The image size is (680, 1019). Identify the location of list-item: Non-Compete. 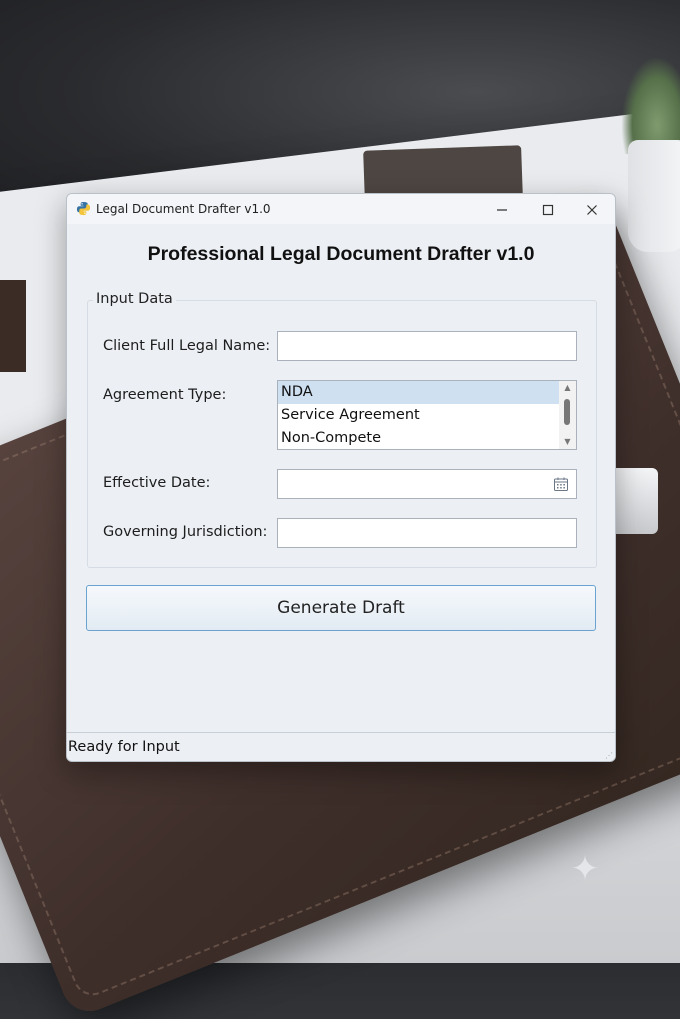
(420, 438).